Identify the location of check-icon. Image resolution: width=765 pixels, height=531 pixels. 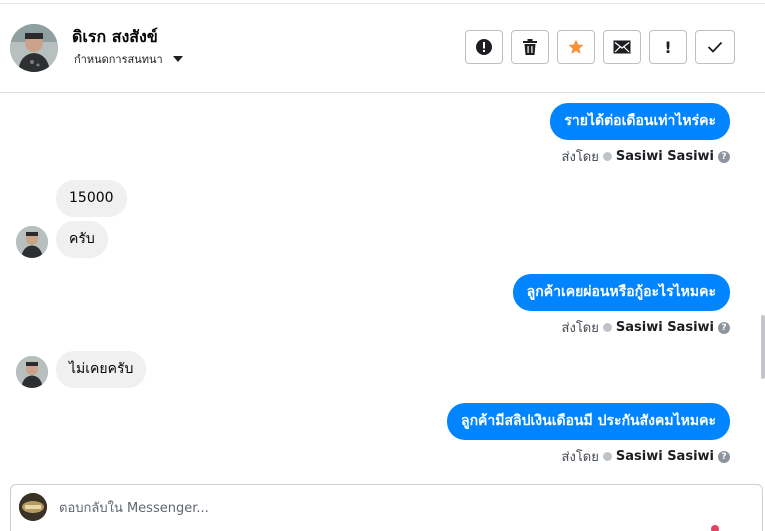
(715, 47).